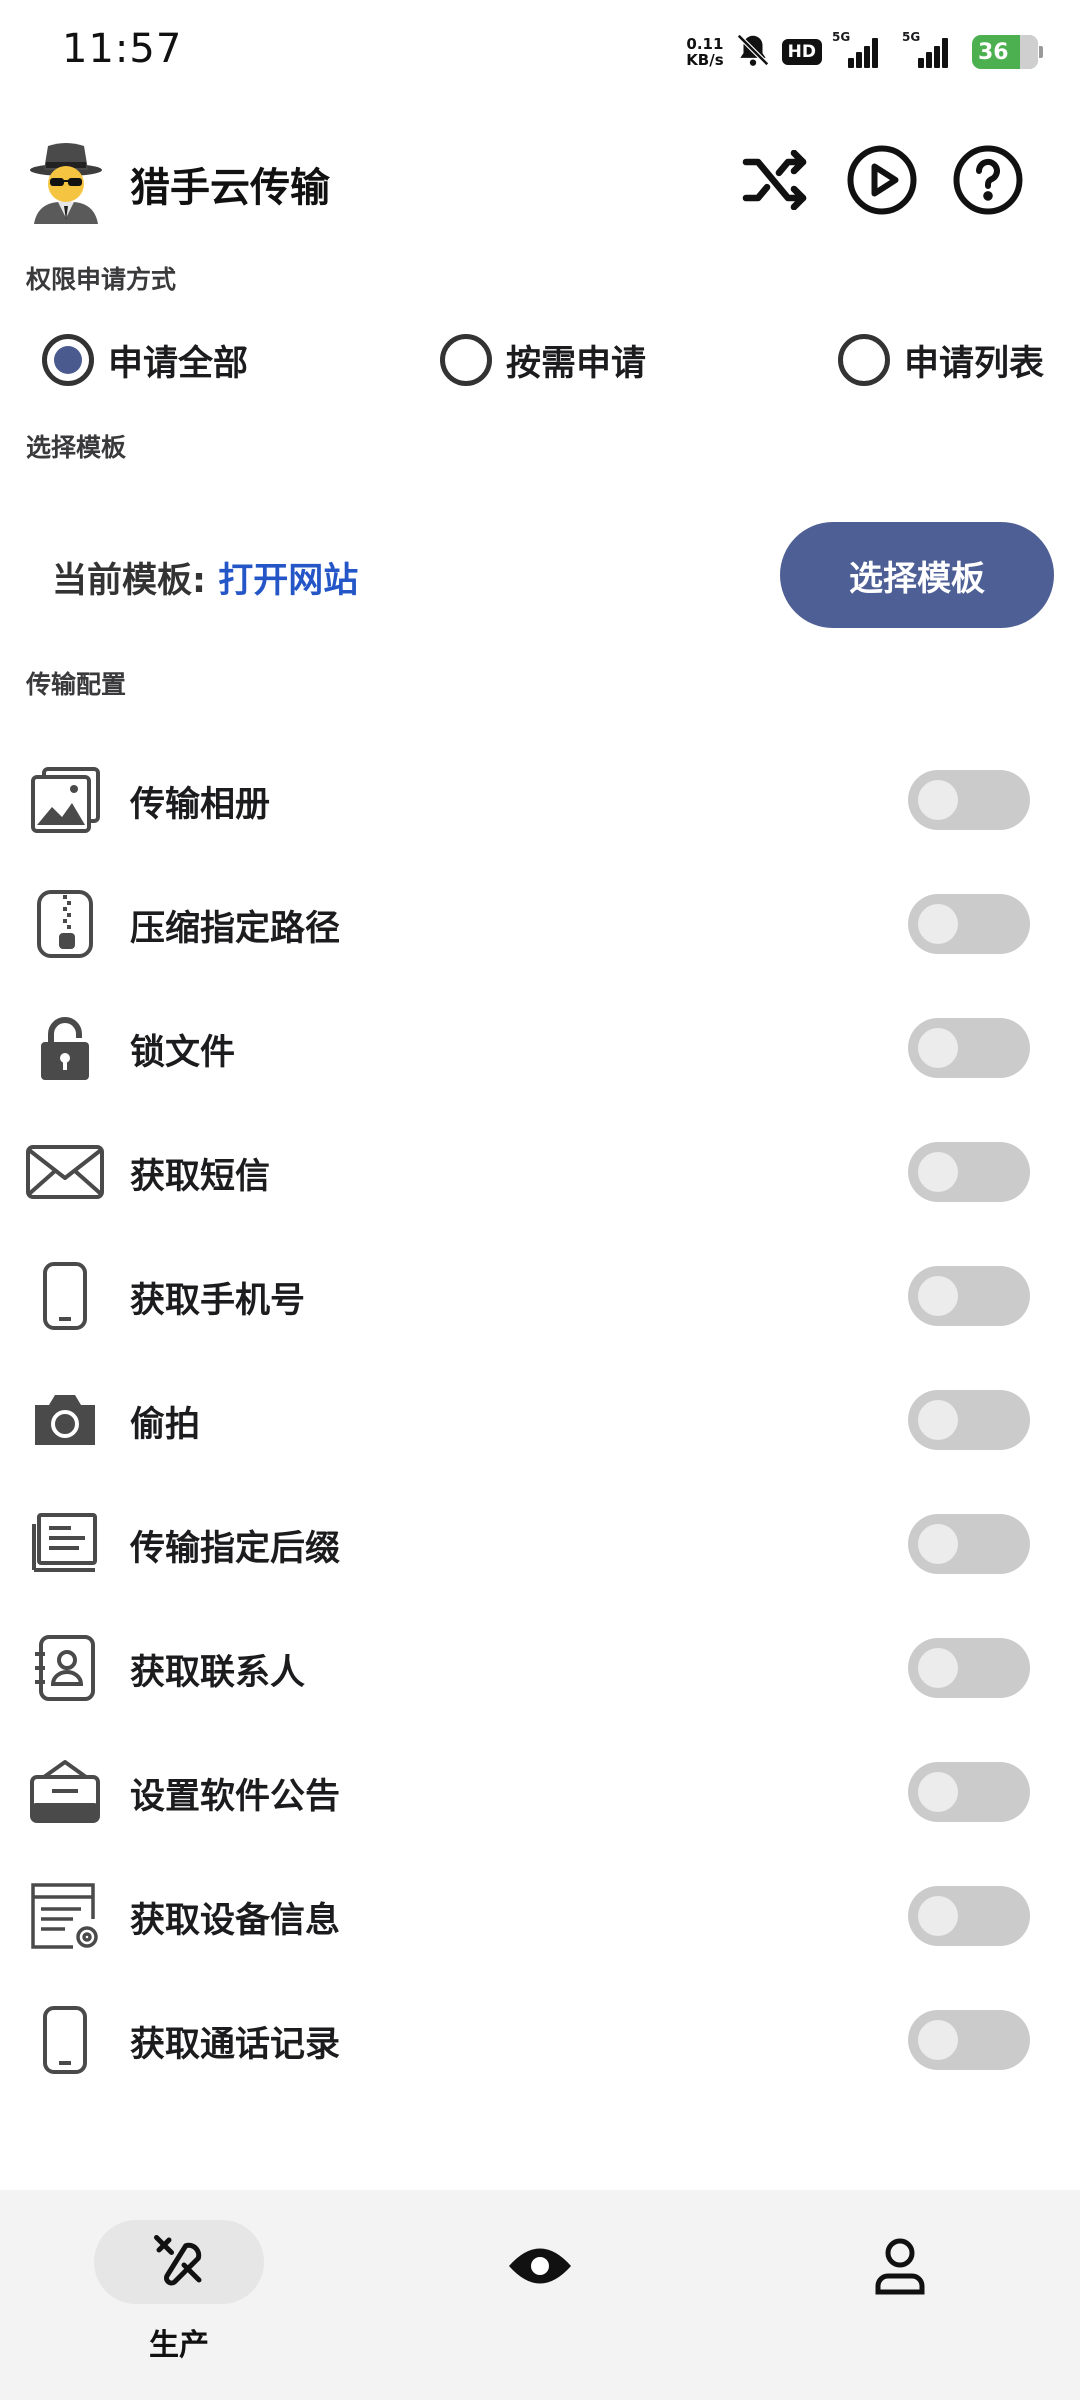 The height and width of the screenshot is (2400, 1080). I want to click on config-label: 获取通话记录, so click(235, 2045).